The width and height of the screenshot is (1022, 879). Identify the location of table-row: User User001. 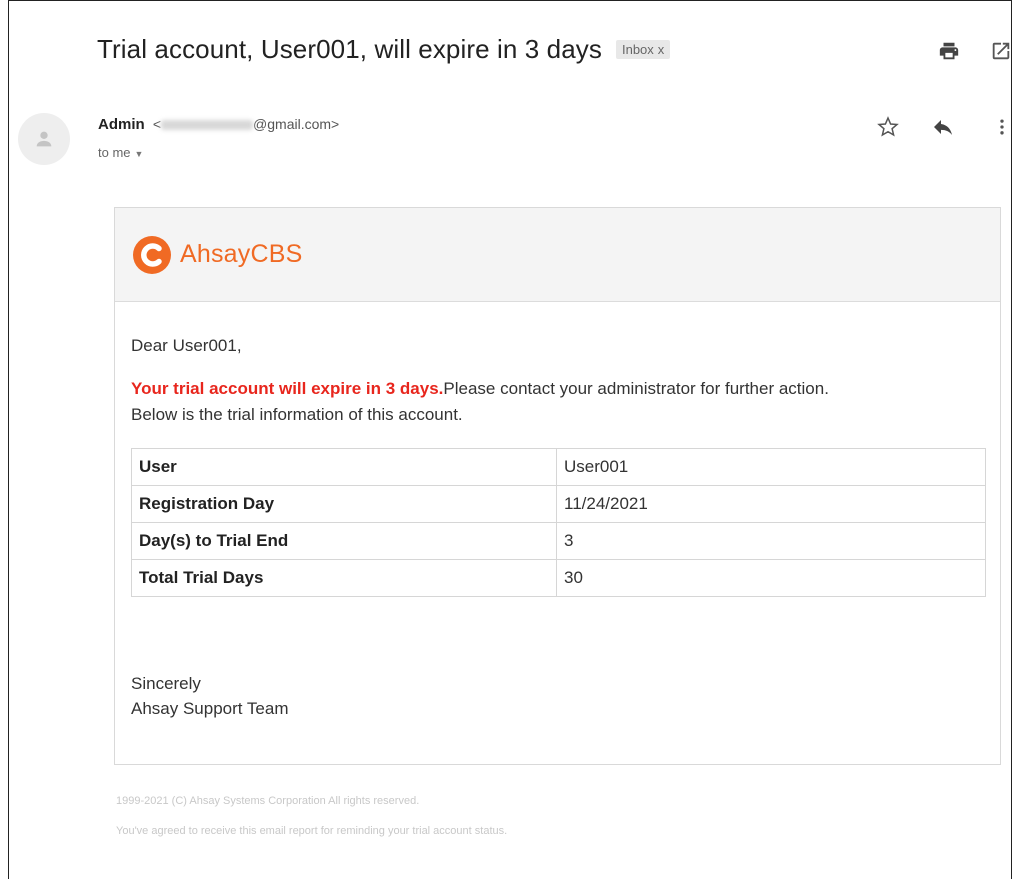
(558, 467).